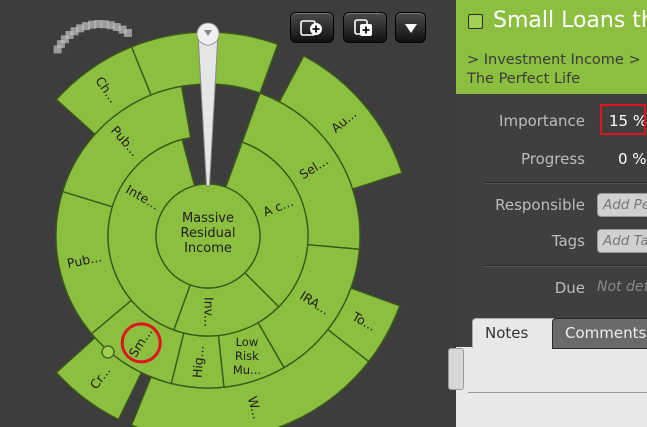 This screenshot has height=427, width=647. I want to click on progress-value: 0 %, so click(632, 159).